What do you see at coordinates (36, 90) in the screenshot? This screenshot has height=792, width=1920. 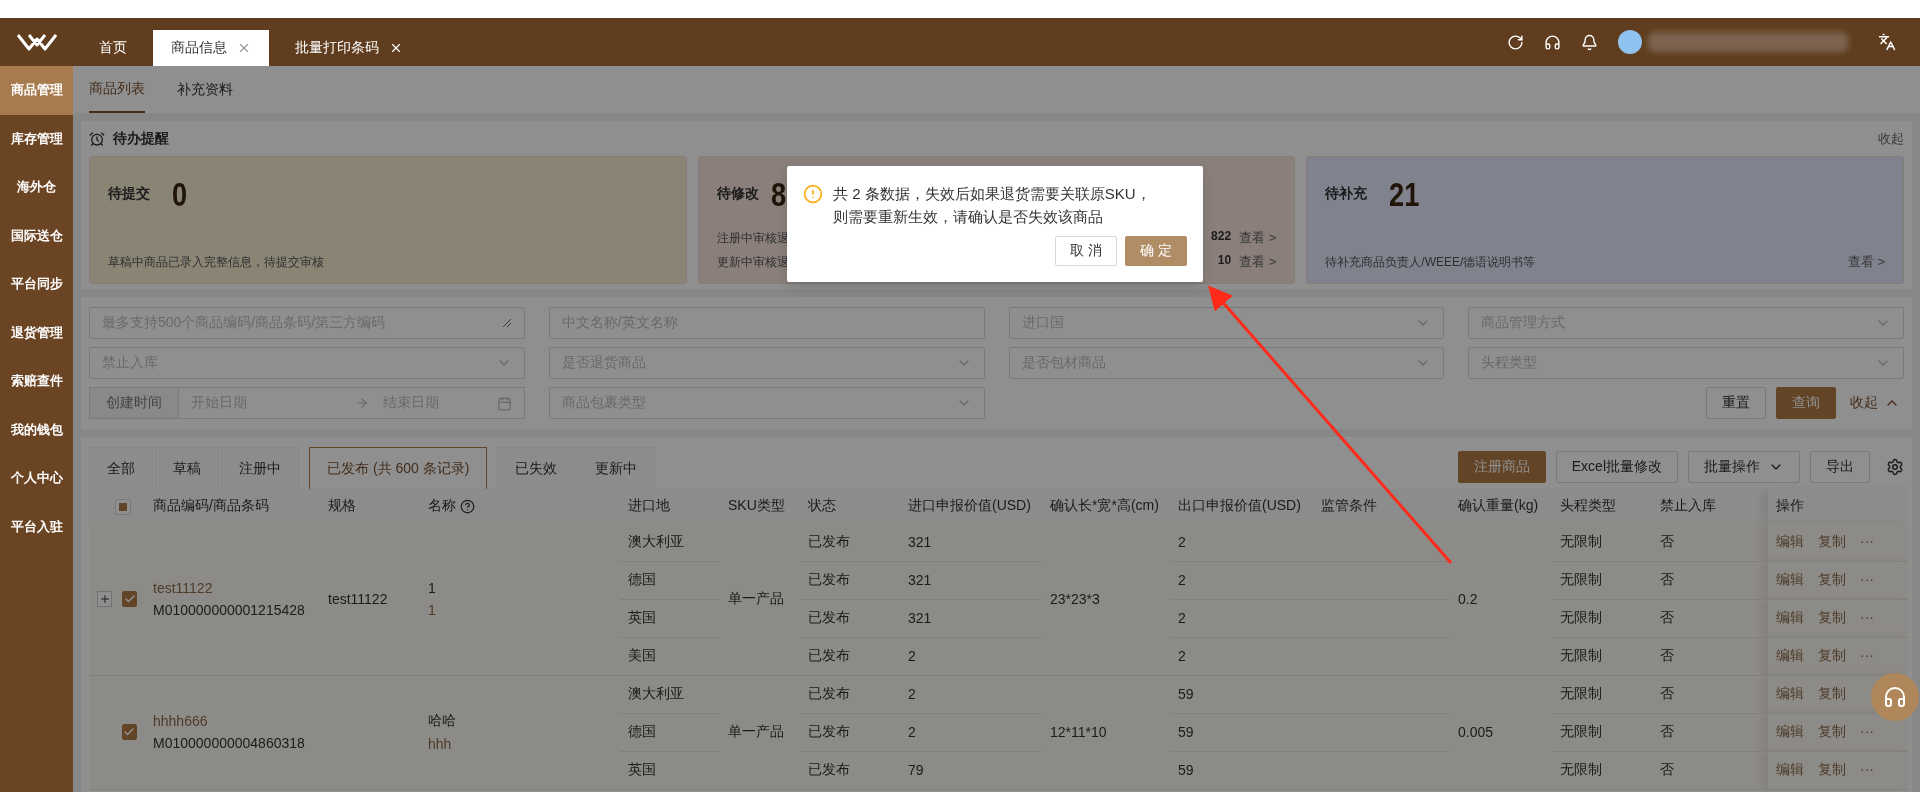 I see `sidebar-item: 商品管理` at bounding box center [36, 90].